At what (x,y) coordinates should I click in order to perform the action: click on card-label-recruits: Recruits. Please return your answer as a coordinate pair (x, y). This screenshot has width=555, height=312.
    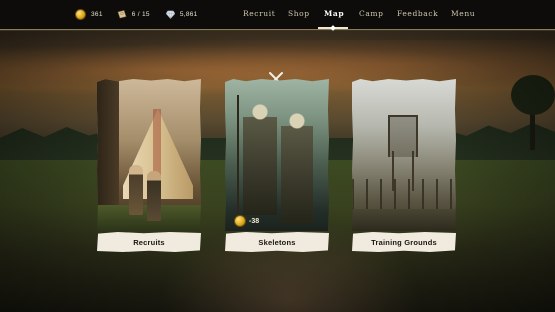
    Looking at the image, I should click on (149, 242).